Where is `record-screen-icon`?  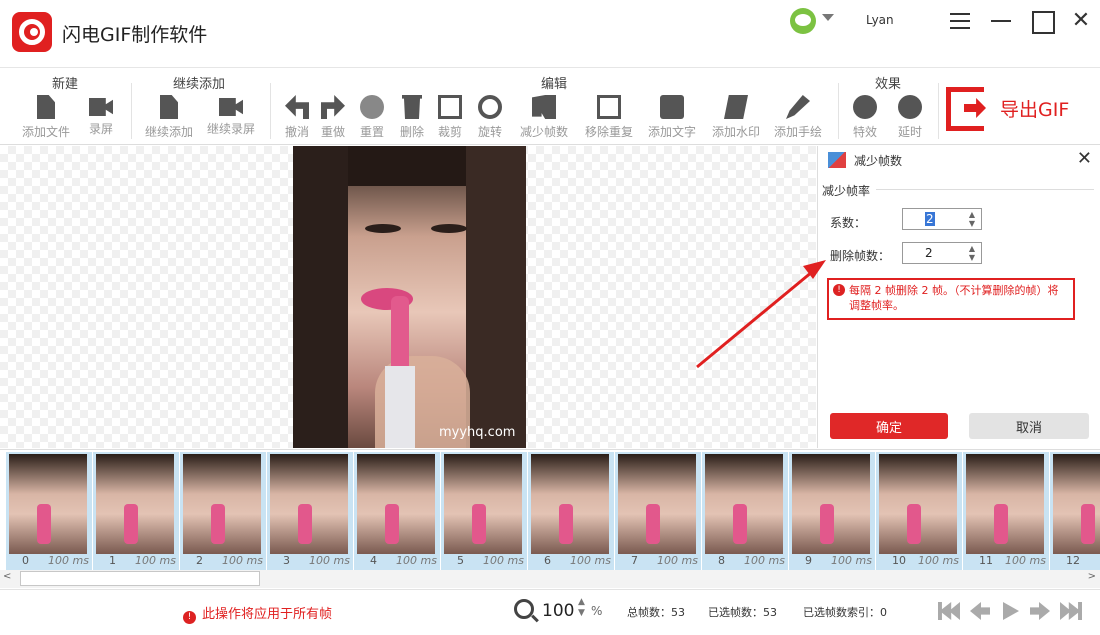
record-screen-icon is located at coordinates (101, 107).